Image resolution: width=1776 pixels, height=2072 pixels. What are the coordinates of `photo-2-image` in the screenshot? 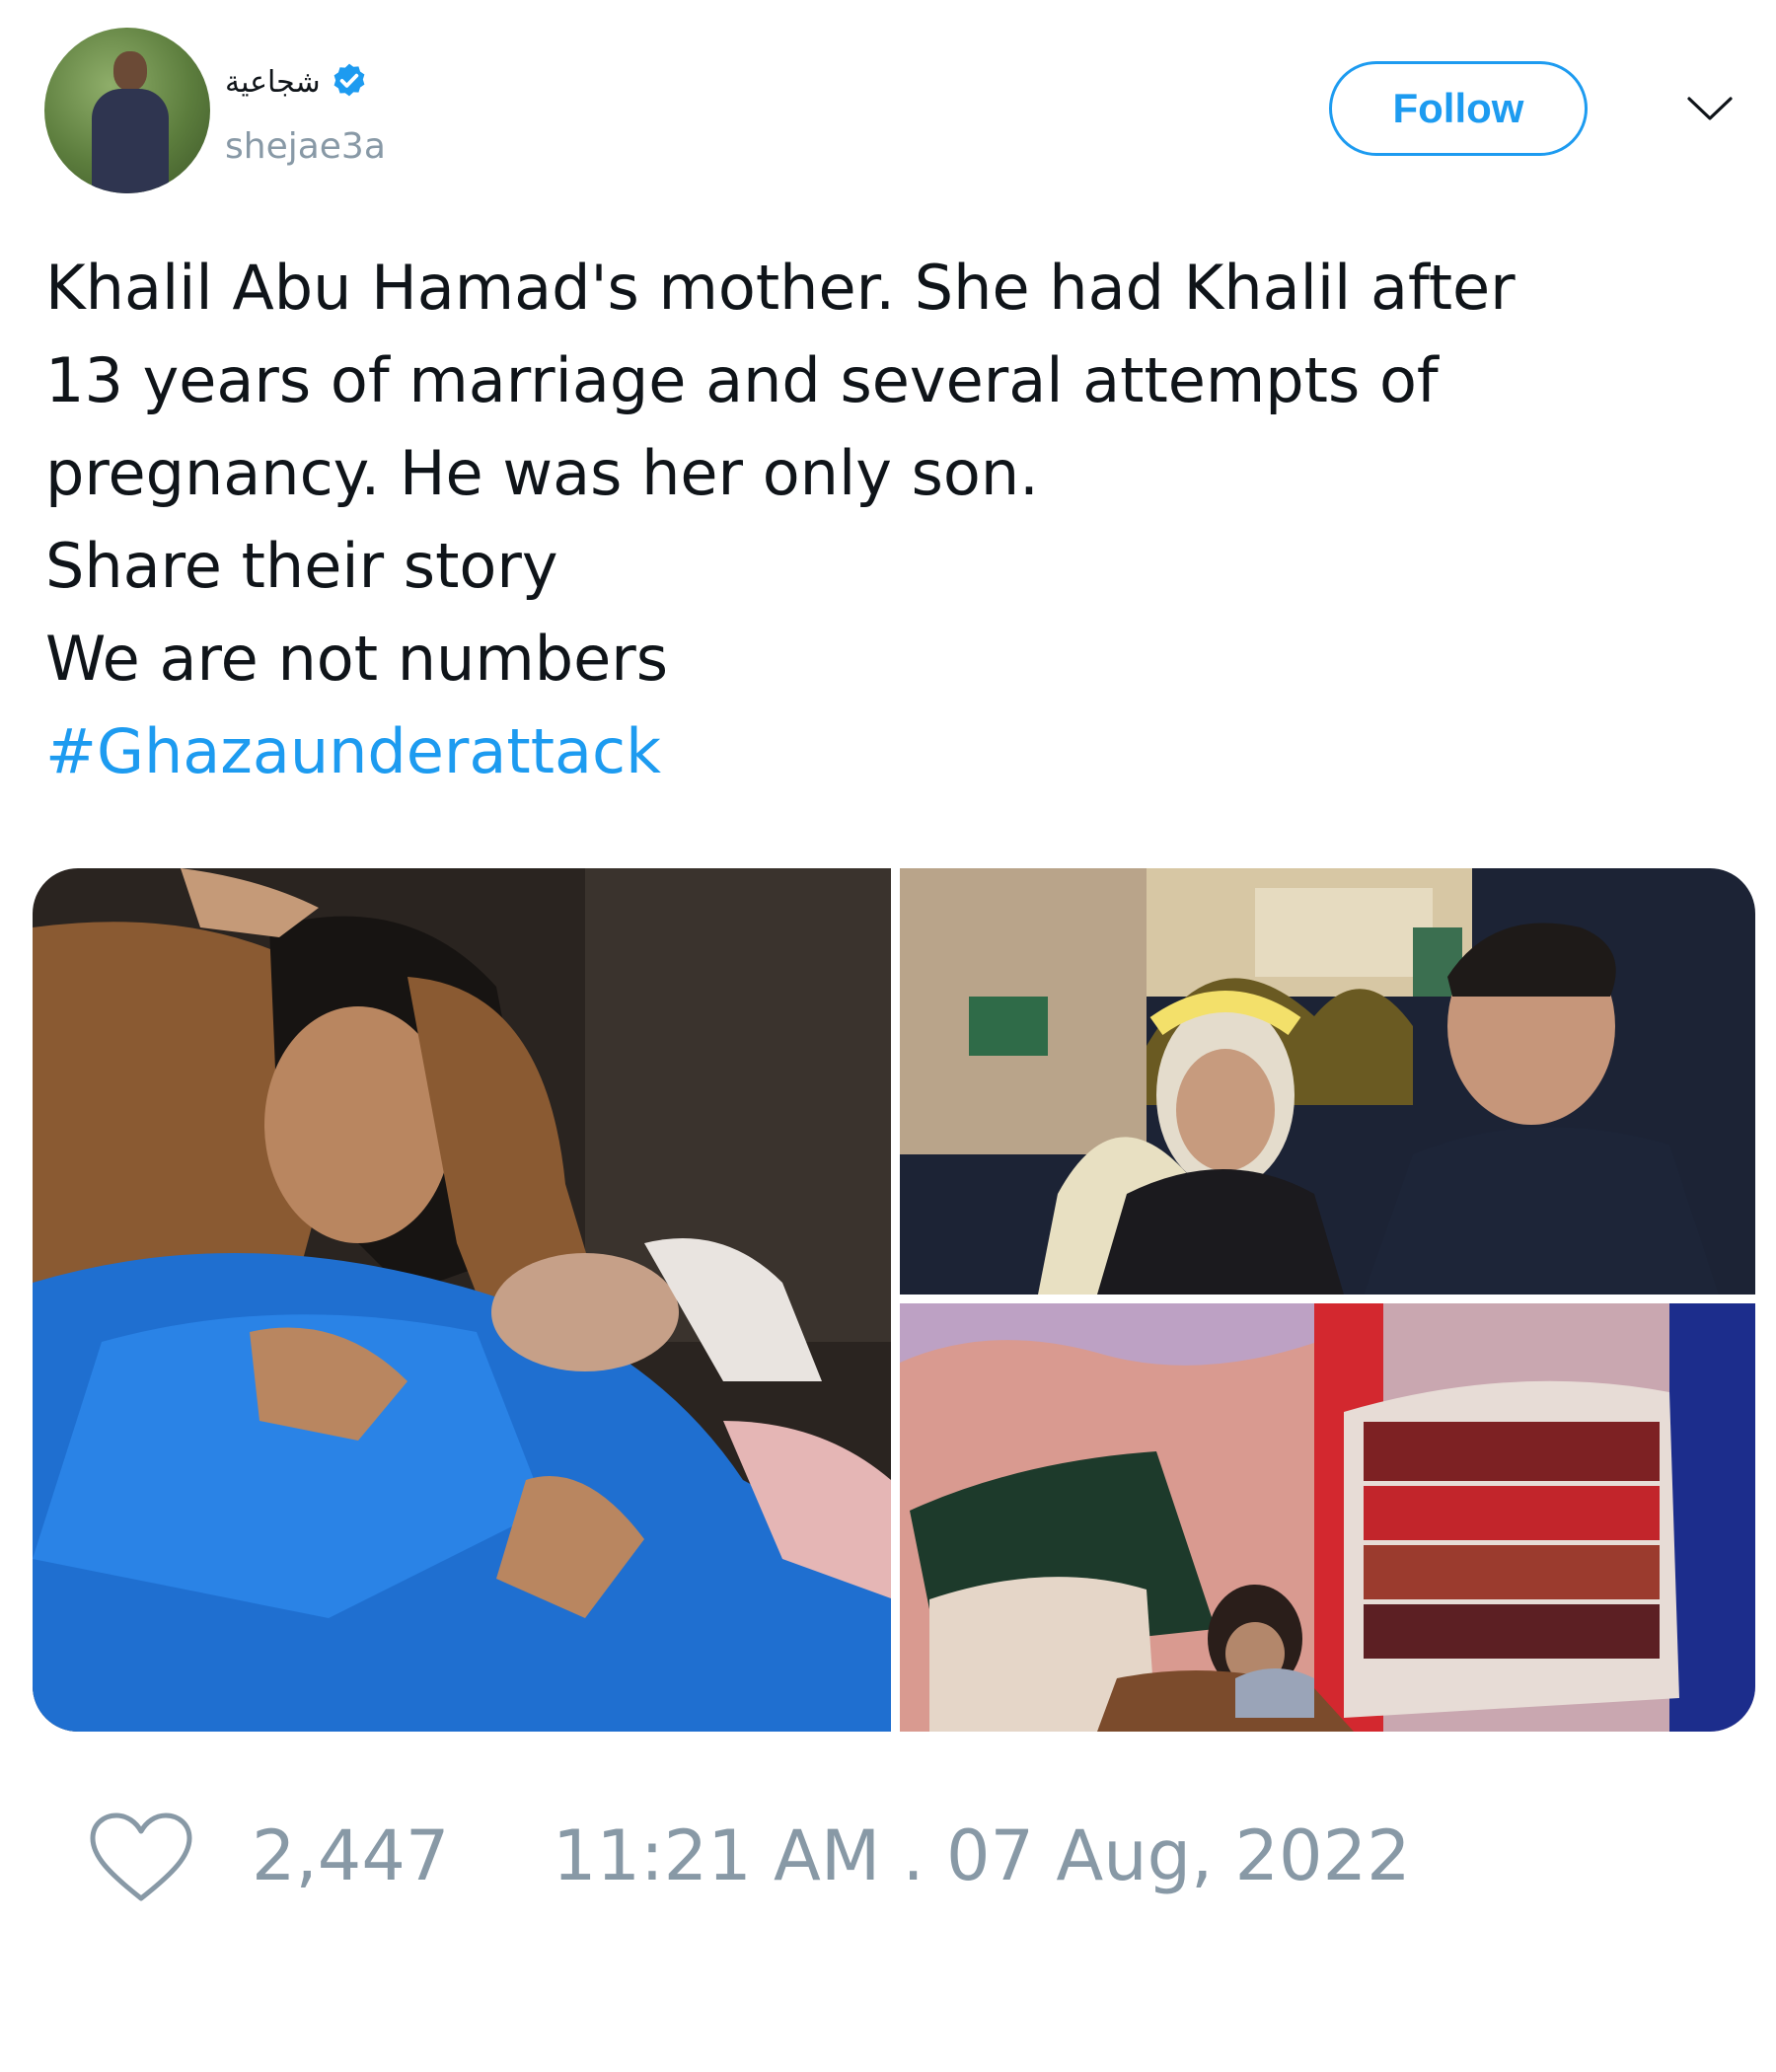 It's located at (1328, 1082).